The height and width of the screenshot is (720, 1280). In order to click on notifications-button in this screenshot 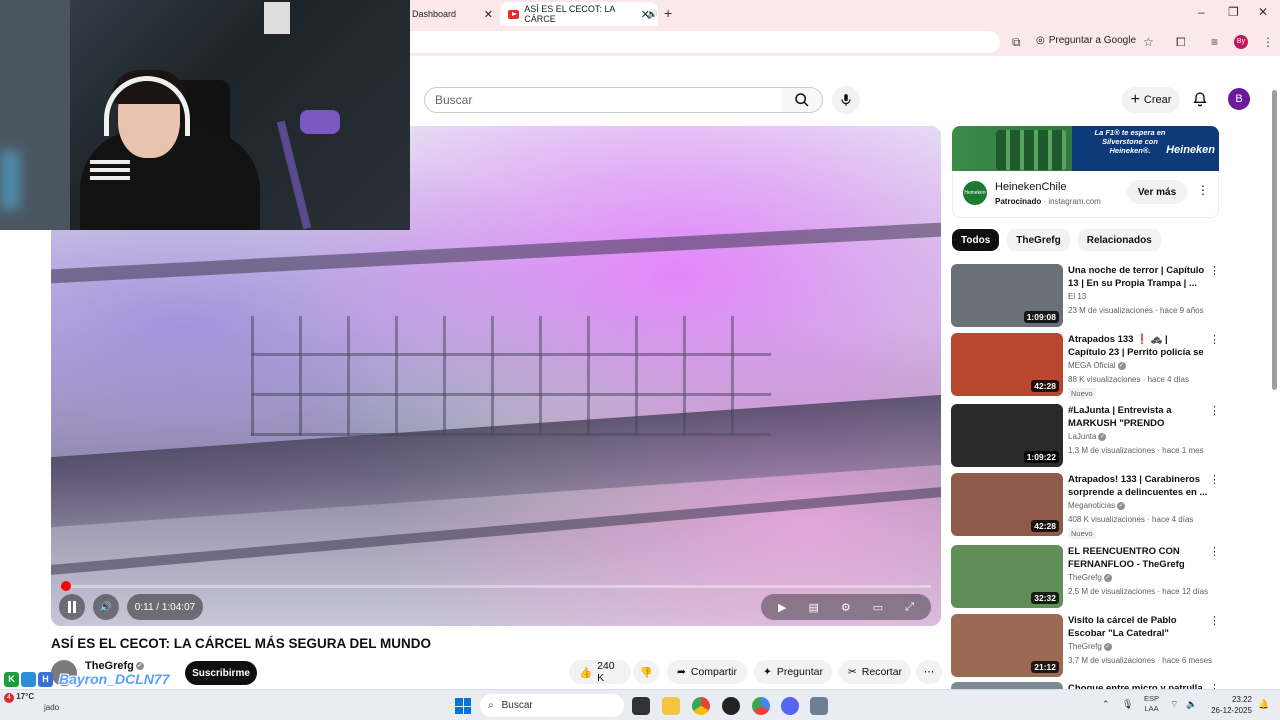, I will do `click(1200, 101)`.